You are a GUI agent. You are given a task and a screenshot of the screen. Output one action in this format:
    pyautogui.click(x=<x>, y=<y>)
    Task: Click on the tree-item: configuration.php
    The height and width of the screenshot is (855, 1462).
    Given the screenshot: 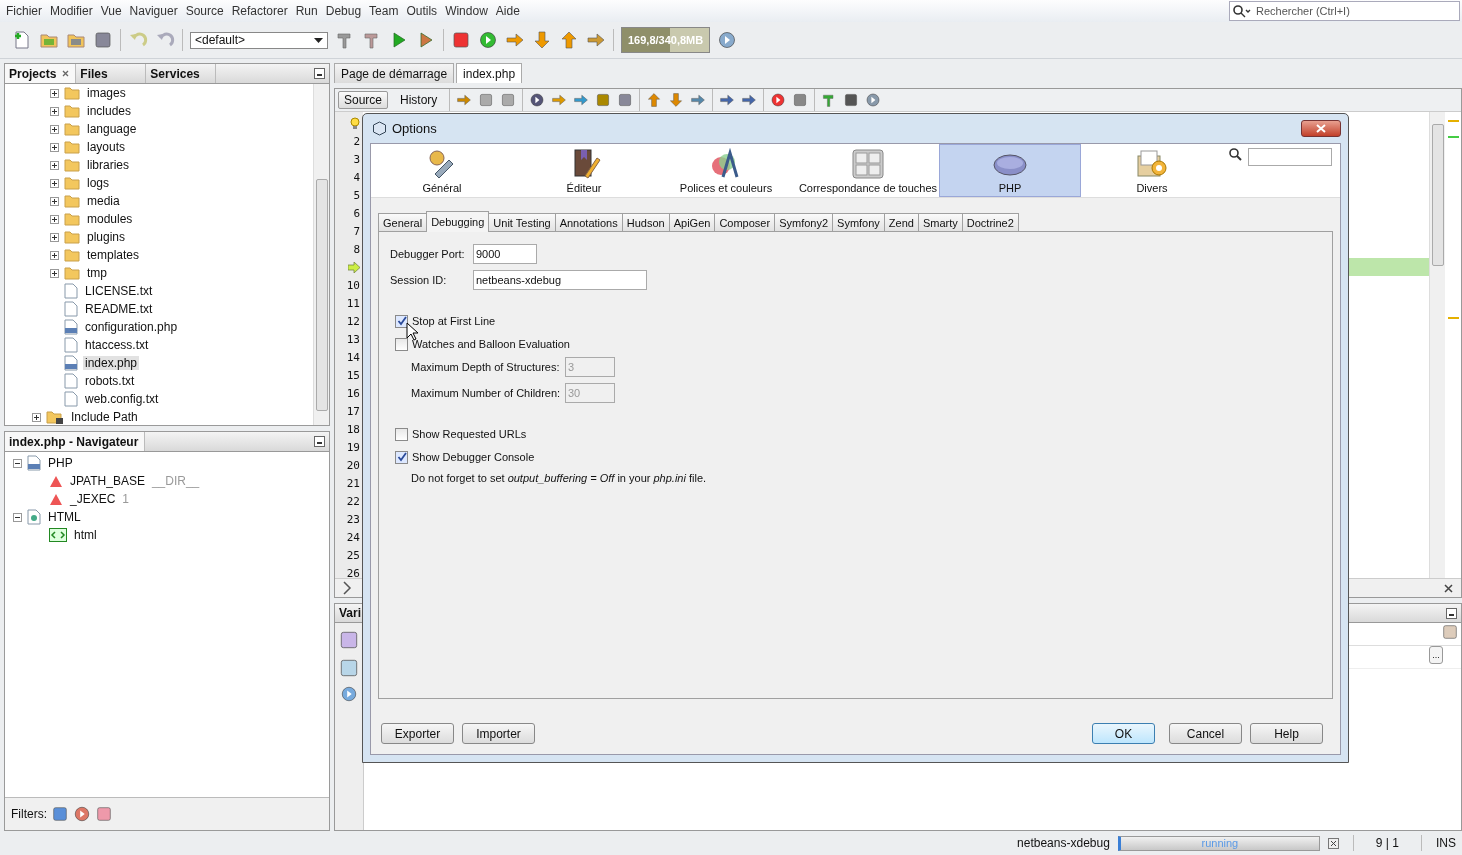 What is the action you would take?
    pyautogui.click(x=131, y=327)
    